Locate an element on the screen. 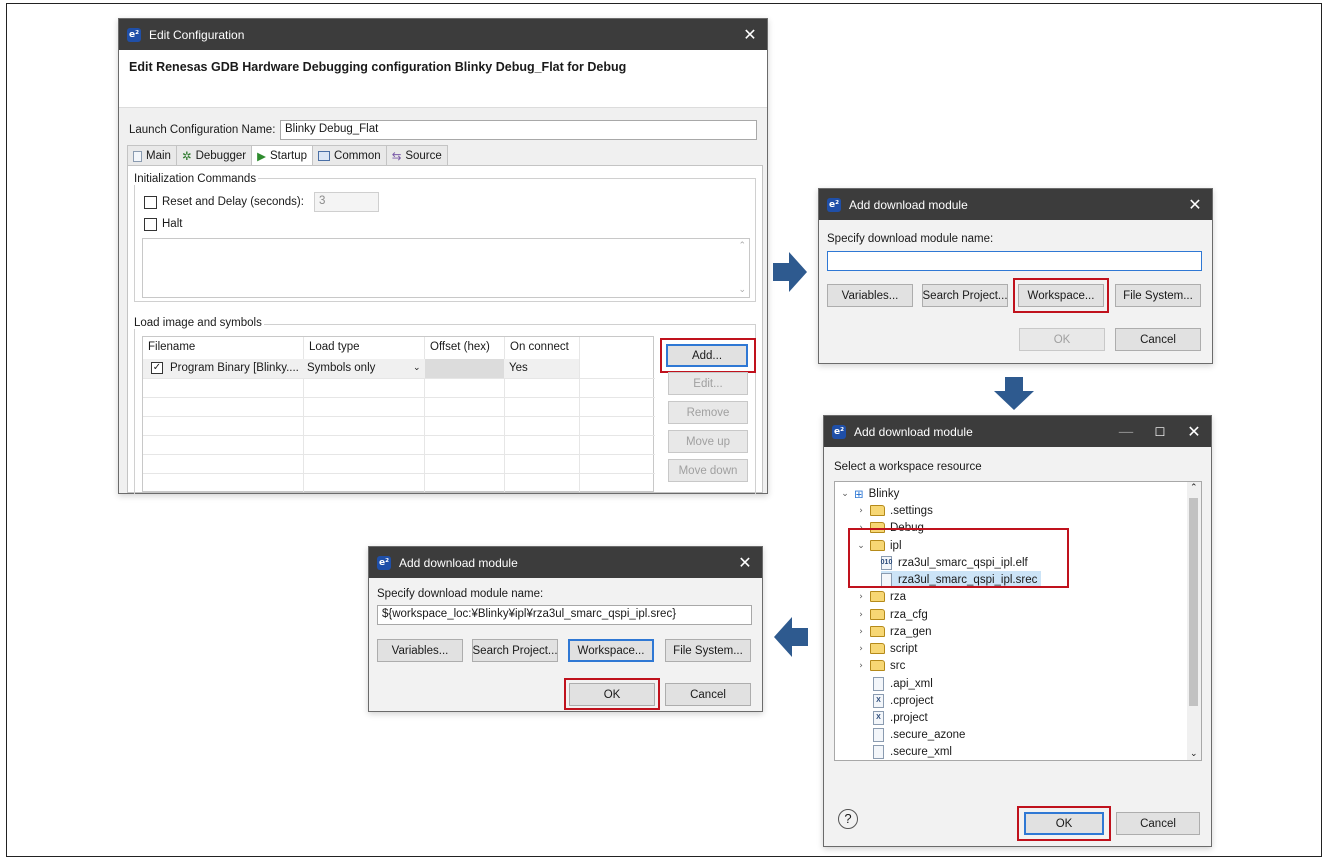 The width and height of the screenshot is (1328, 862). table-icon is located at coordinates (324, 156).